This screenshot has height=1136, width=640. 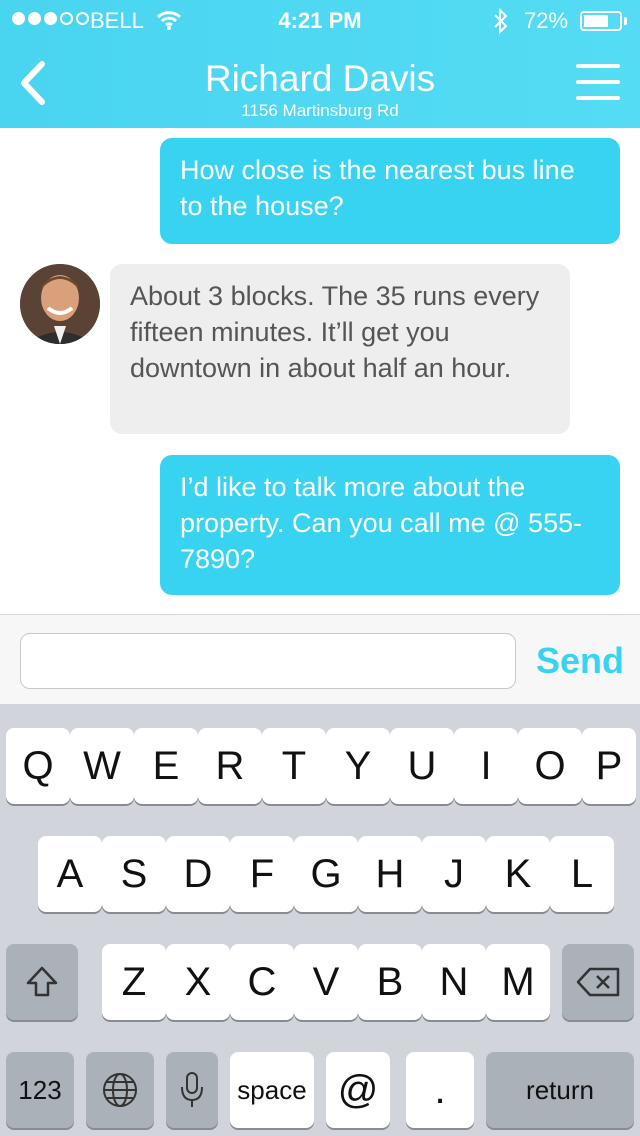 What do you see at coordinates (262, 874) in the screenshot?
I see `key-f: F` at bounding box center [262, 874].